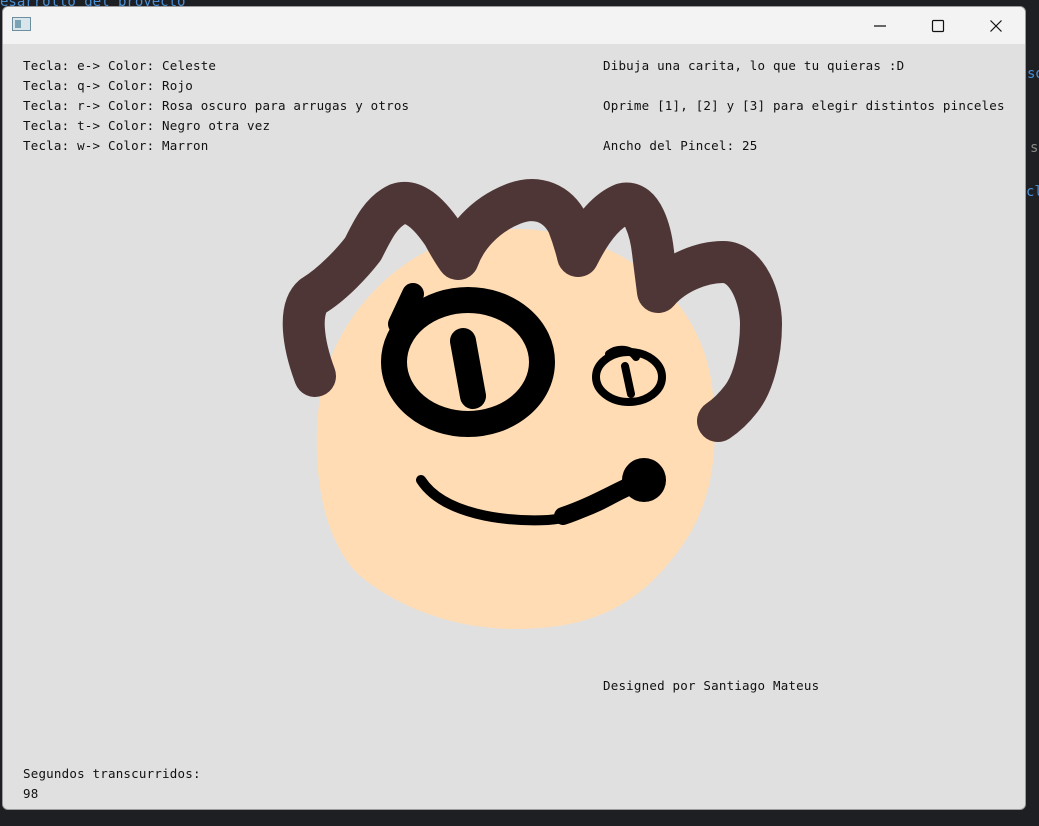  Describe the element at coordinates (514, 25) in the screenshot. I see `title-bar` at that location.